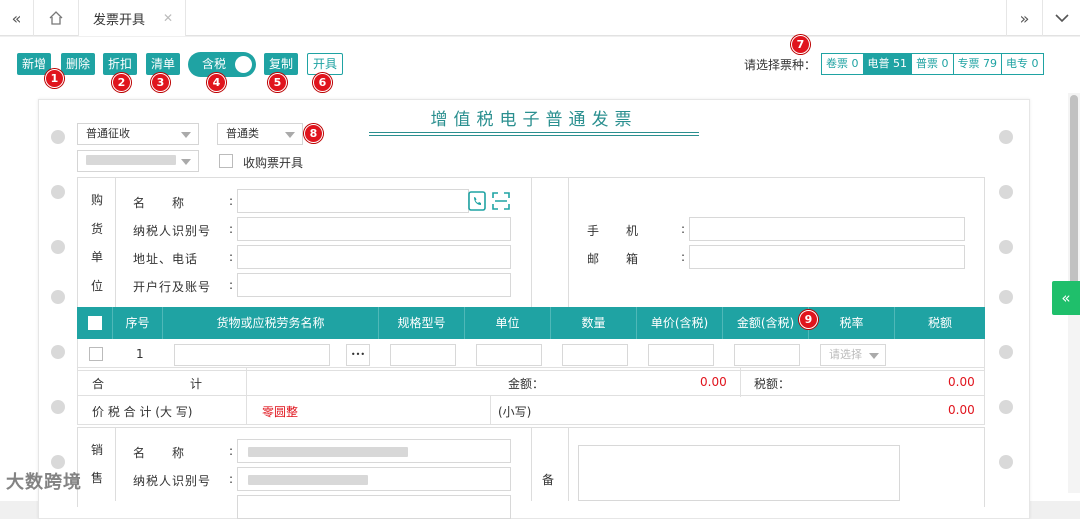 This screenshot has height=519, width=1080. Describe the element at coordinates (1074, 191) in the screenshot. I see `scrollbar-thumb` at that location.